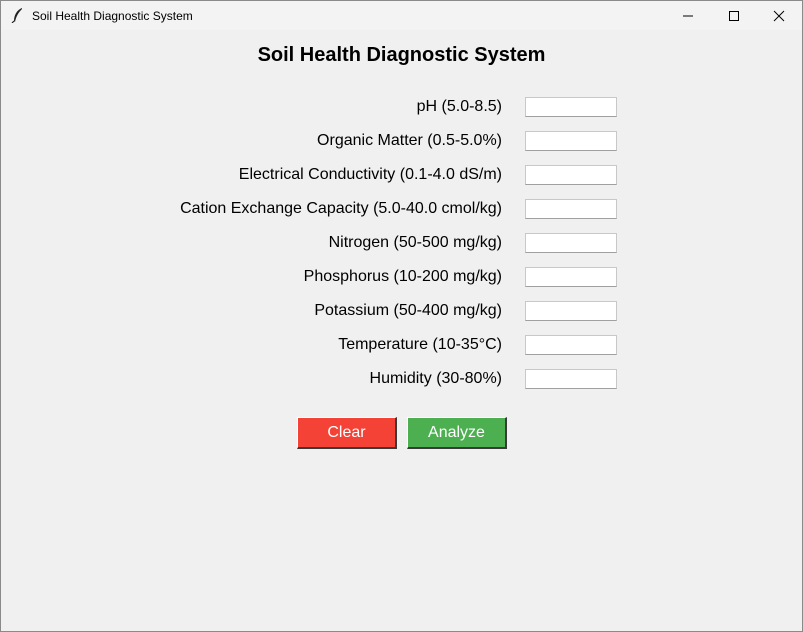 This screenshot has width=803, height=632. Describe the element at coordinates (571, 379) in the screenshot. I see `humidity-input` at that location.